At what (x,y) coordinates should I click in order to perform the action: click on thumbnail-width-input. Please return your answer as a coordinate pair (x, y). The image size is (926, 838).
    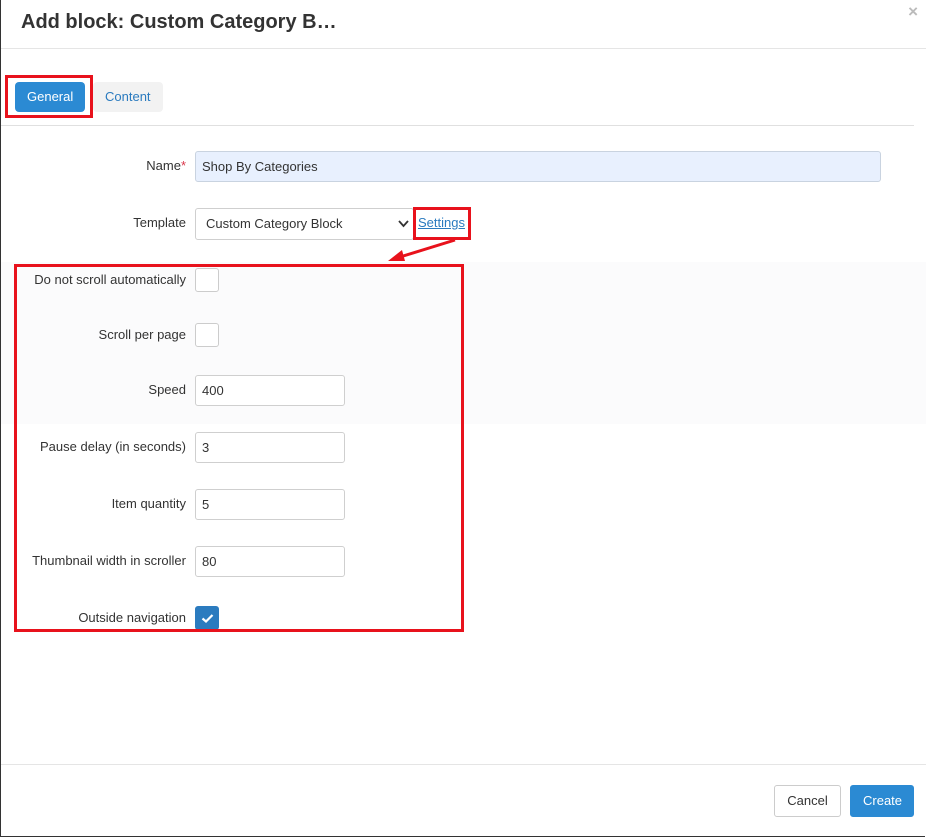
    Looking at the image, I should click on (270, 561).